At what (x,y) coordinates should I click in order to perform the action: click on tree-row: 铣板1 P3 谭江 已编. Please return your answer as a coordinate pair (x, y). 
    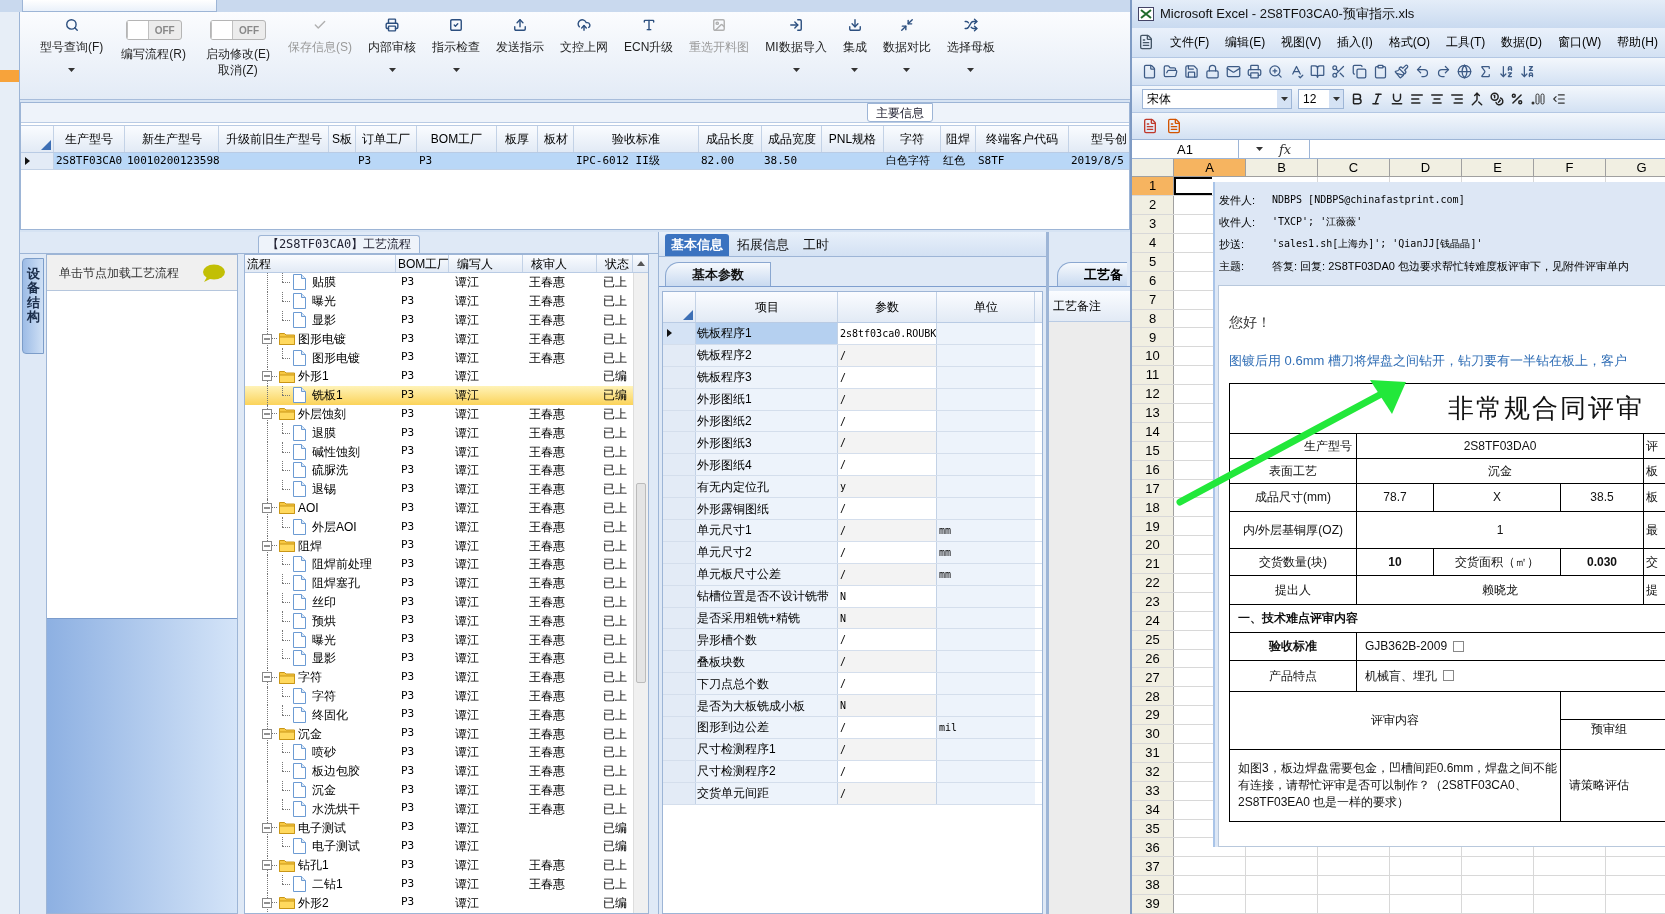
    Looking at the image, I should click on (439, 395).